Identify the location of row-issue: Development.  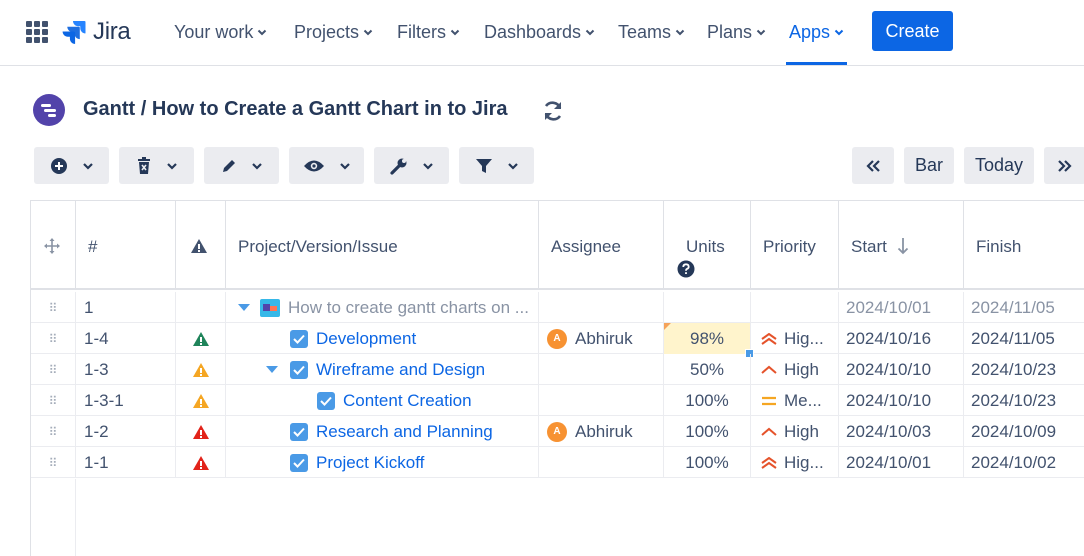
(382, 338).